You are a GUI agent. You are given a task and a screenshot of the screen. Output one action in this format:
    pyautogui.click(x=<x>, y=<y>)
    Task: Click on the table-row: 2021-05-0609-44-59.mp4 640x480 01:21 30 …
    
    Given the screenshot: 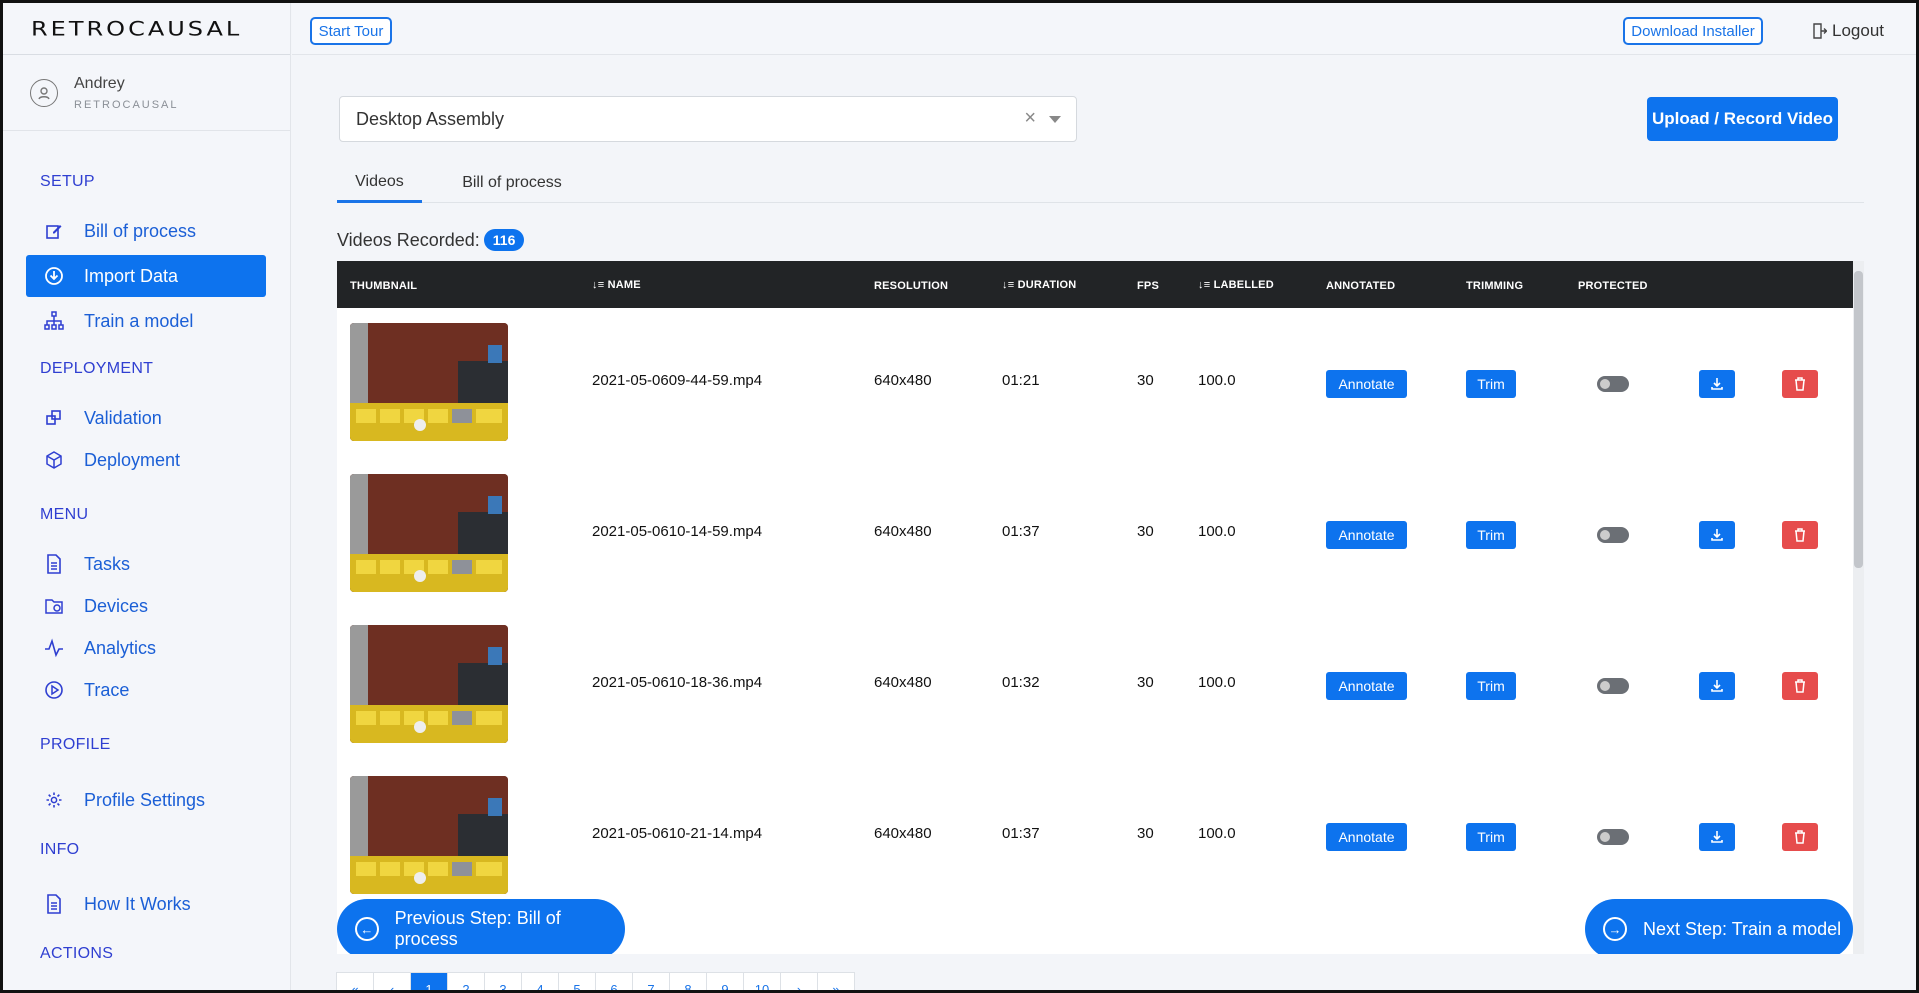 What is the action you would take?
    pyautogui.click(x=1095, y=383)
    